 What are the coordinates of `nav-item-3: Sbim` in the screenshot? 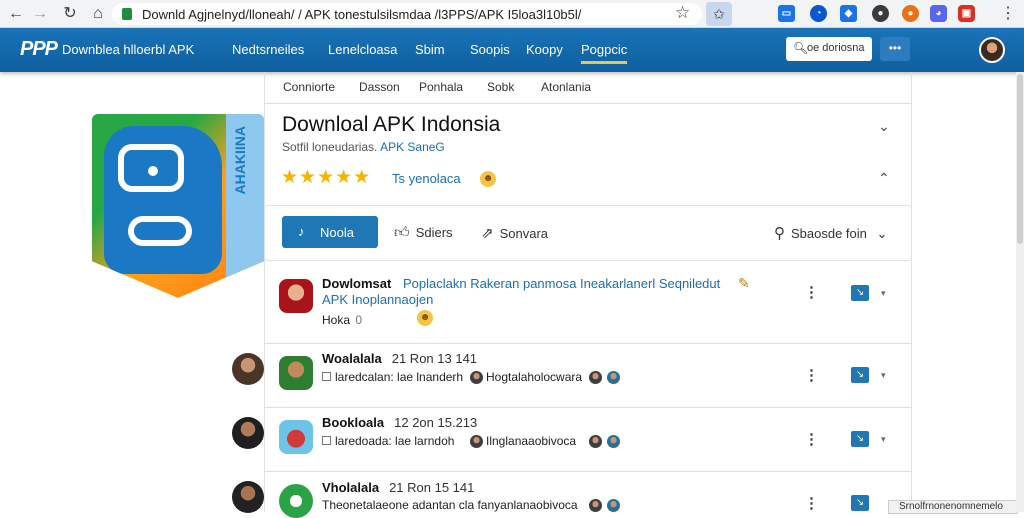 It's located at (430, 49).